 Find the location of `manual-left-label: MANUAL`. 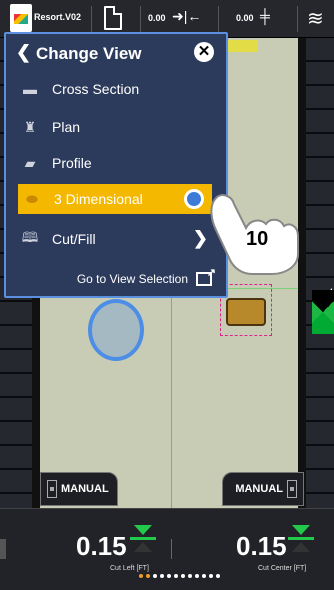

manual-left-label: MANUAL is located at coordinates (85, 489).